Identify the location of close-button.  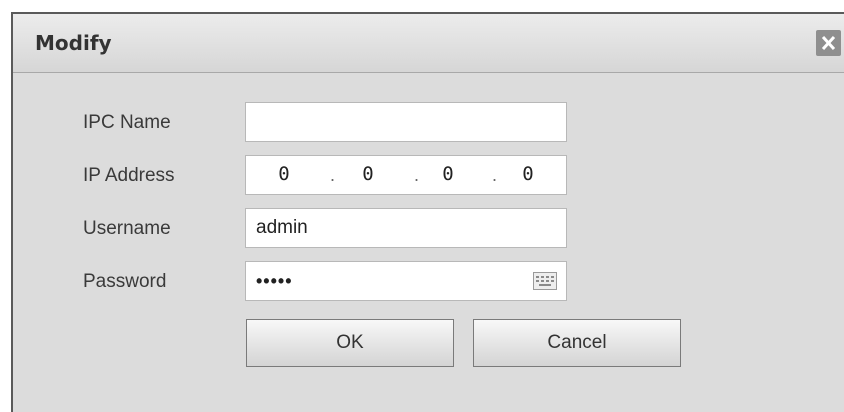
(828, 43).